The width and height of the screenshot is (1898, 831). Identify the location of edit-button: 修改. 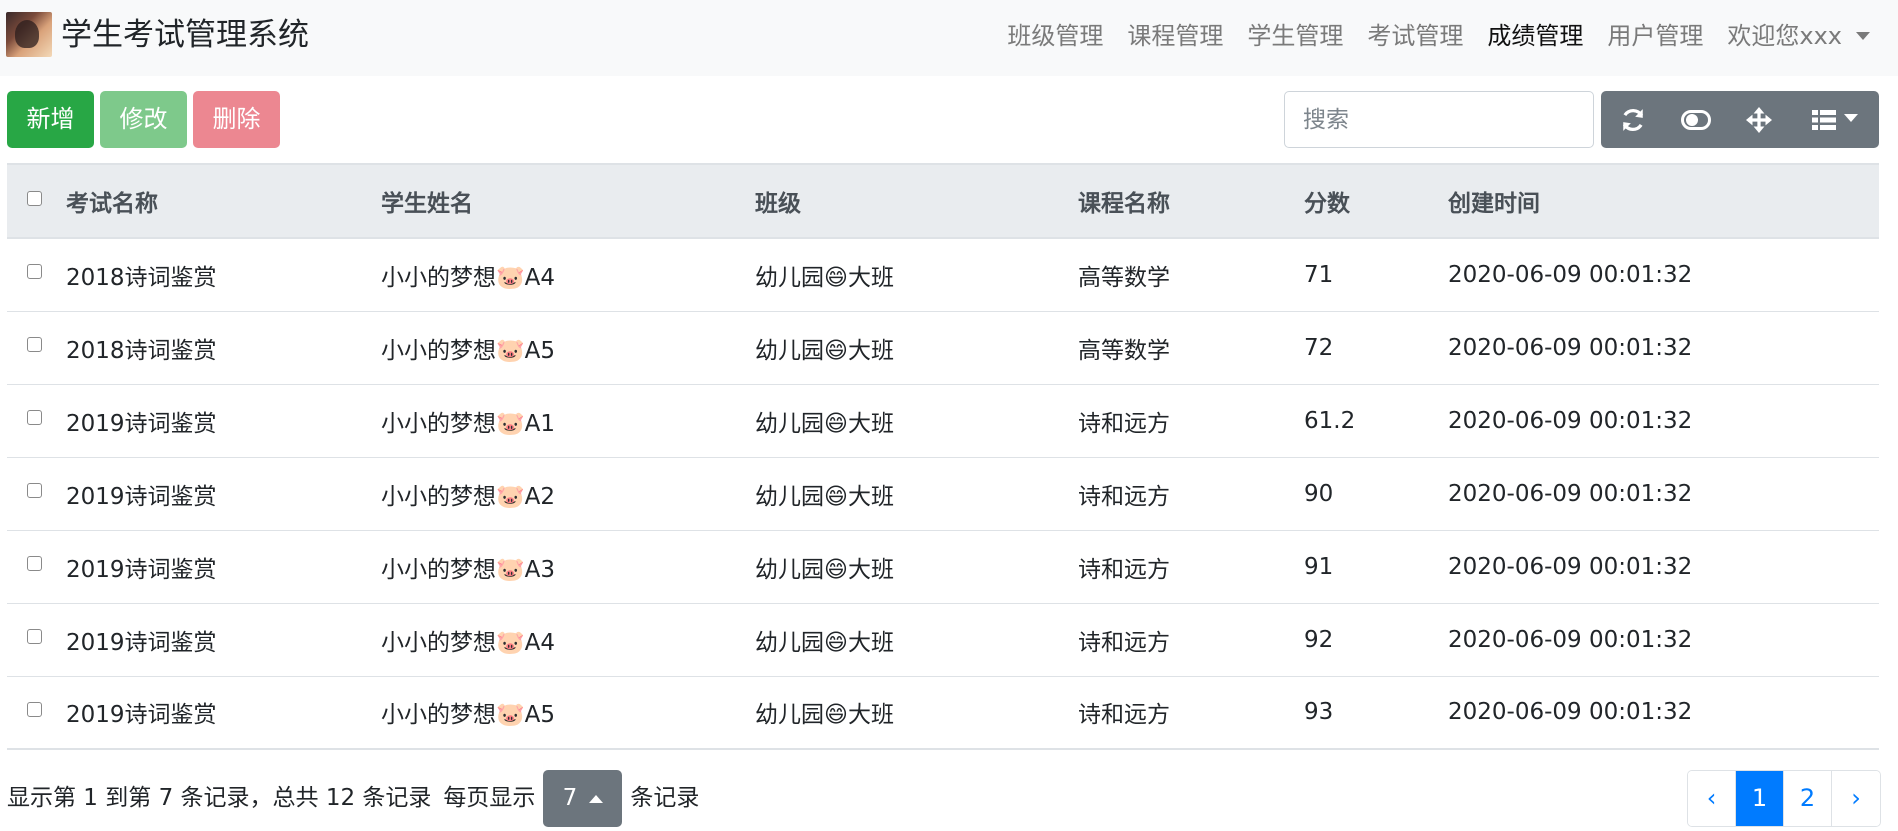
(143, 119).